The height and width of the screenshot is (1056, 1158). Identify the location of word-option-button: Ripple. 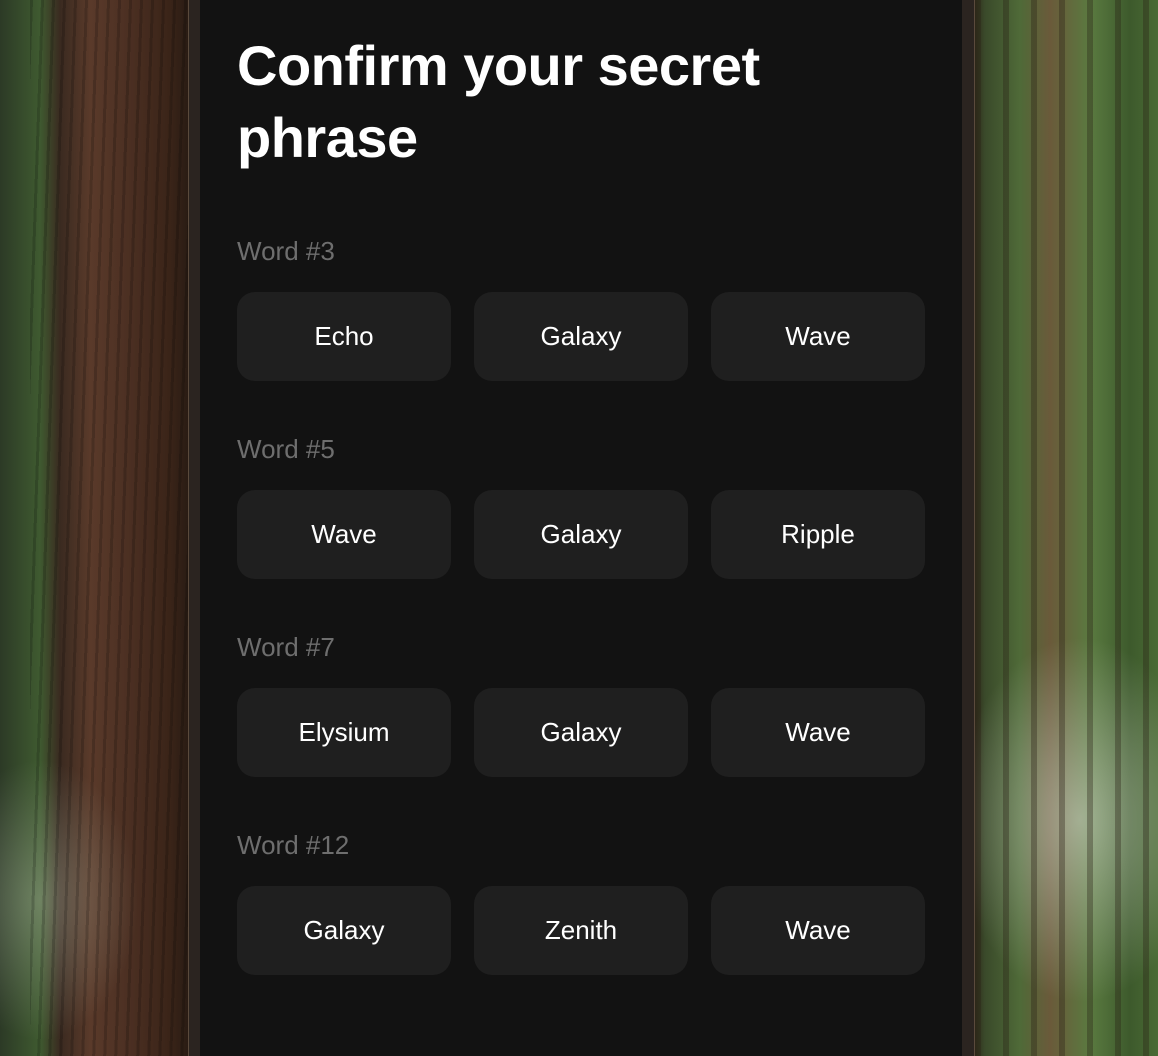
(818, 534).